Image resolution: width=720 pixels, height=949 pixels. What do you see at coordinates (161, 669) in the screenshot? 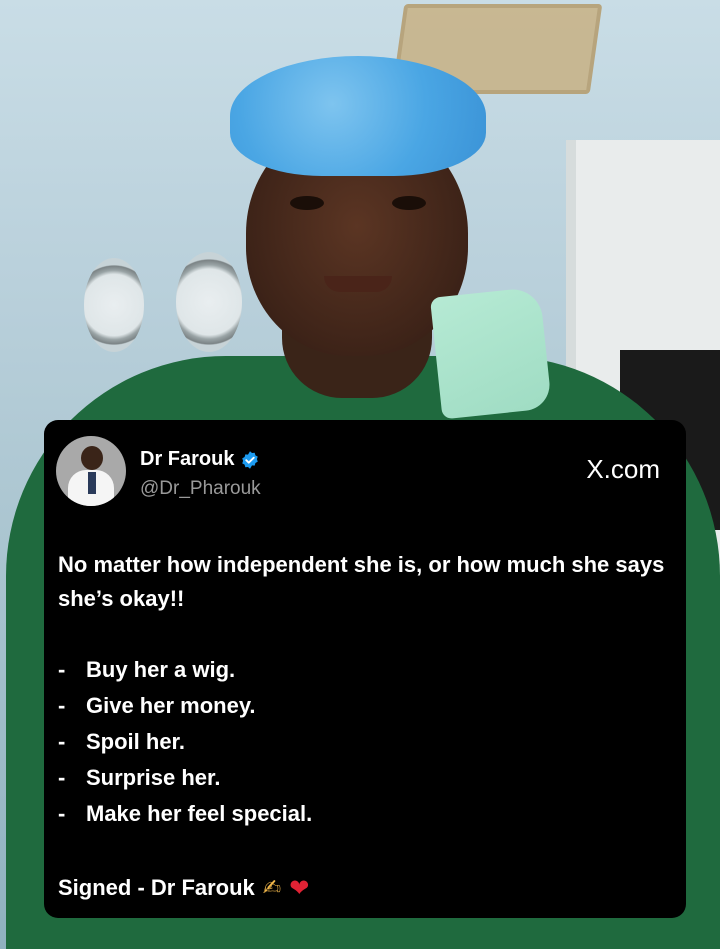
I see `list-item-text: Buy her a wig.` at bounding box center [161, 669].